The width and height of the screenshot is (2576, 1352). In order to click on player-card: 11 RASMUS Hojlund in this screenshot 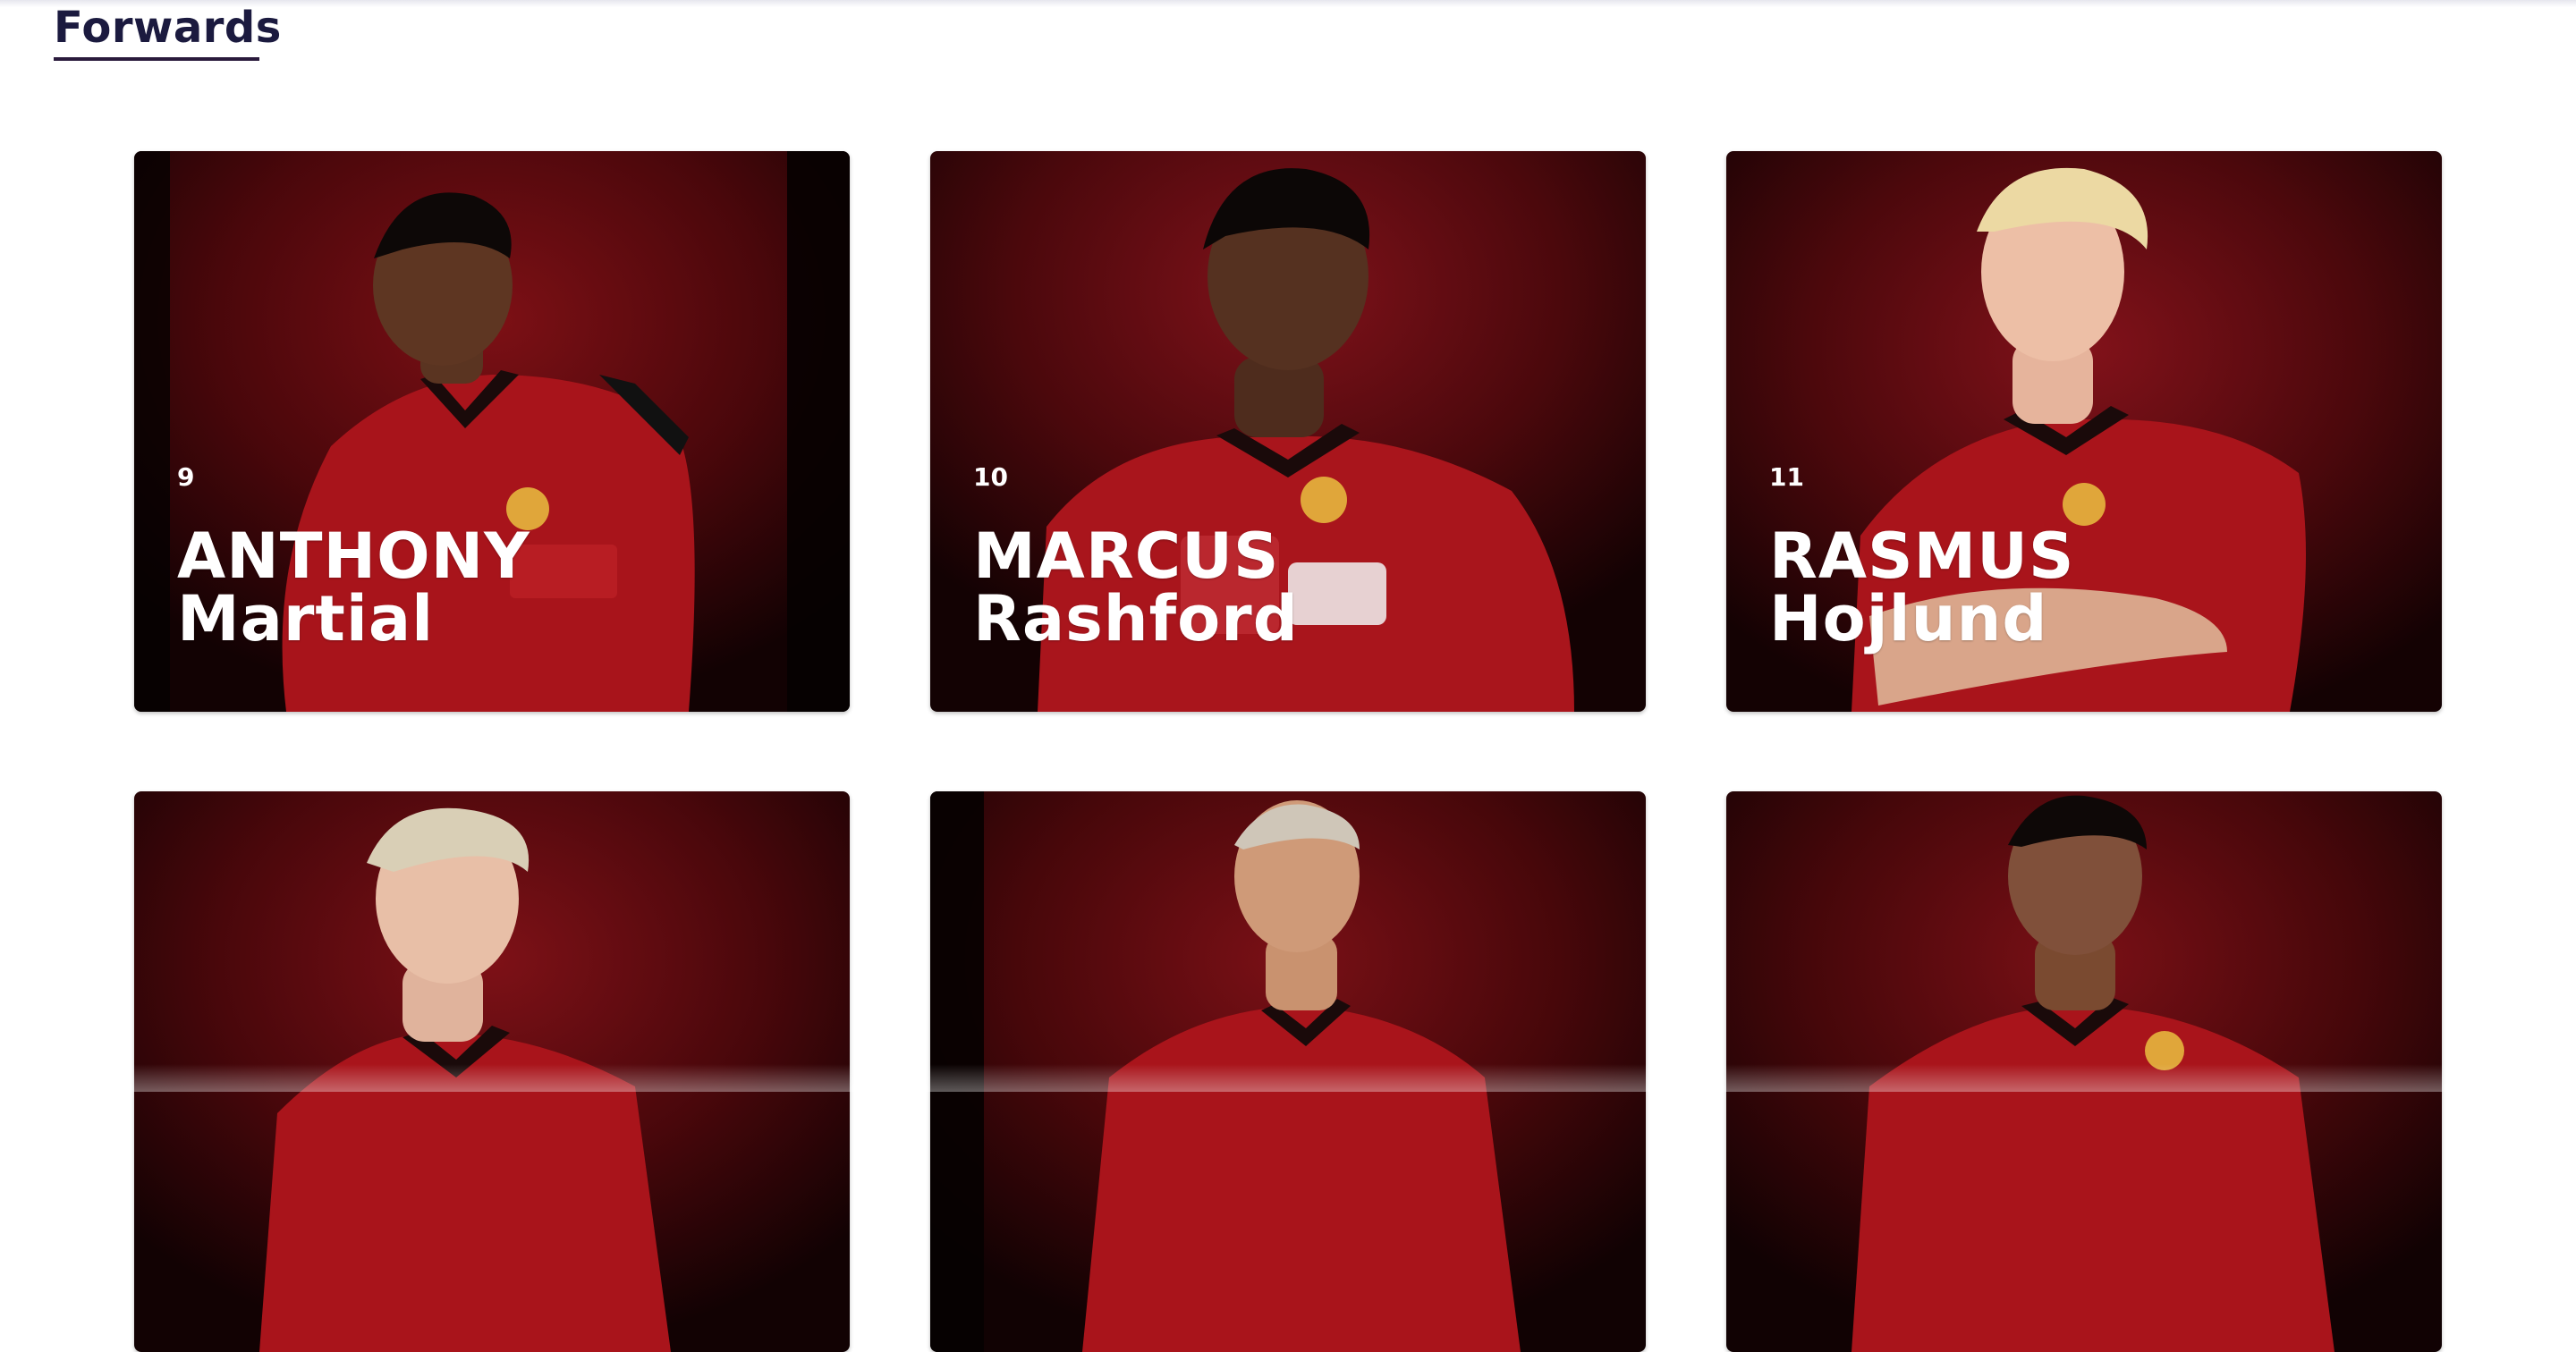, I will do `click(2084, 431)`.